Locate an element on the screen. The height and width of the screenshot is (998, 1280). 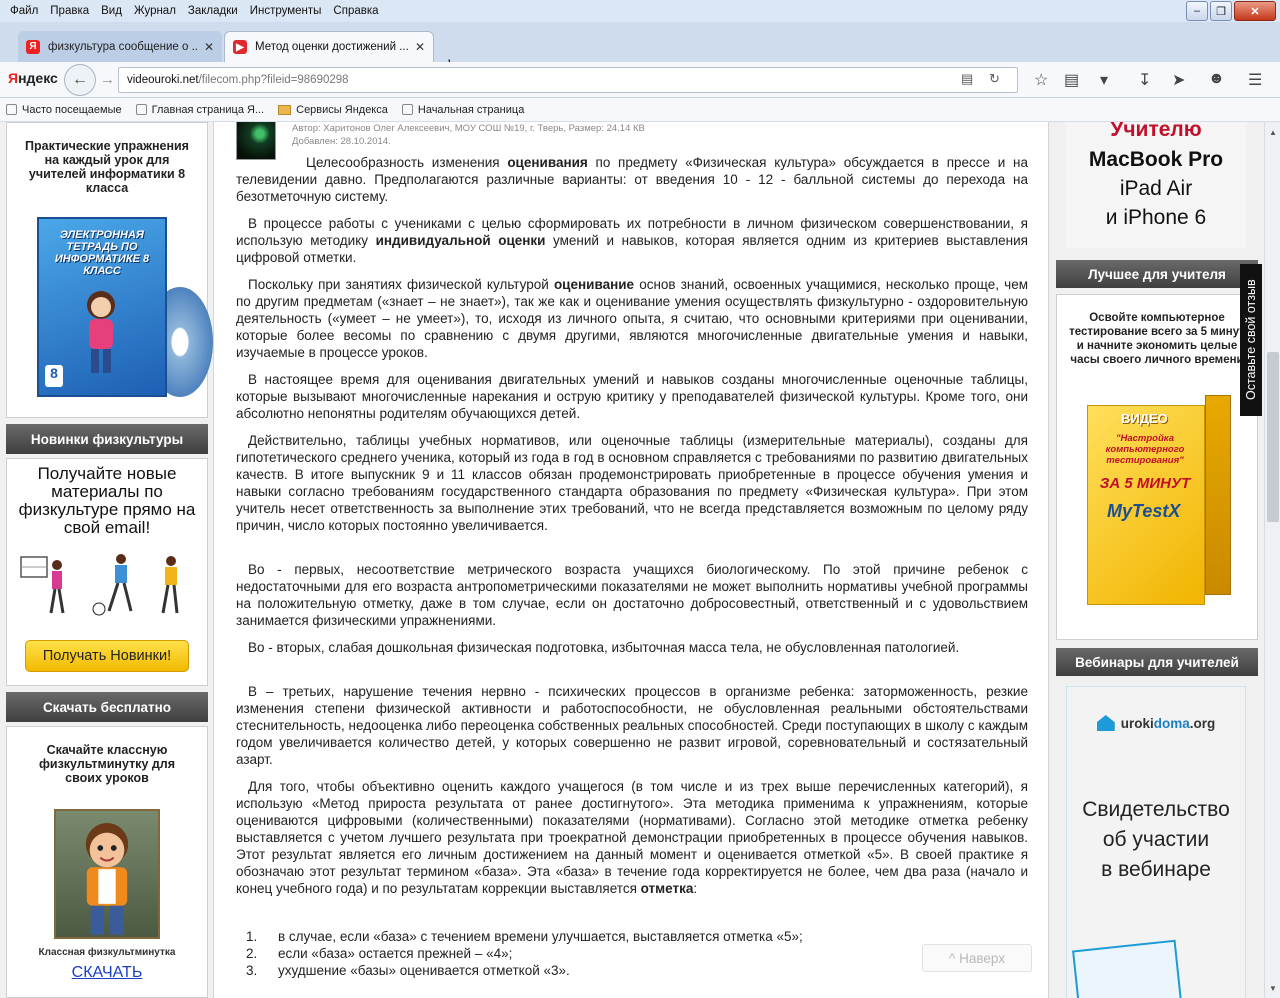
window-controls: – ❐ ✕ is located at coordinates (1231, 11).